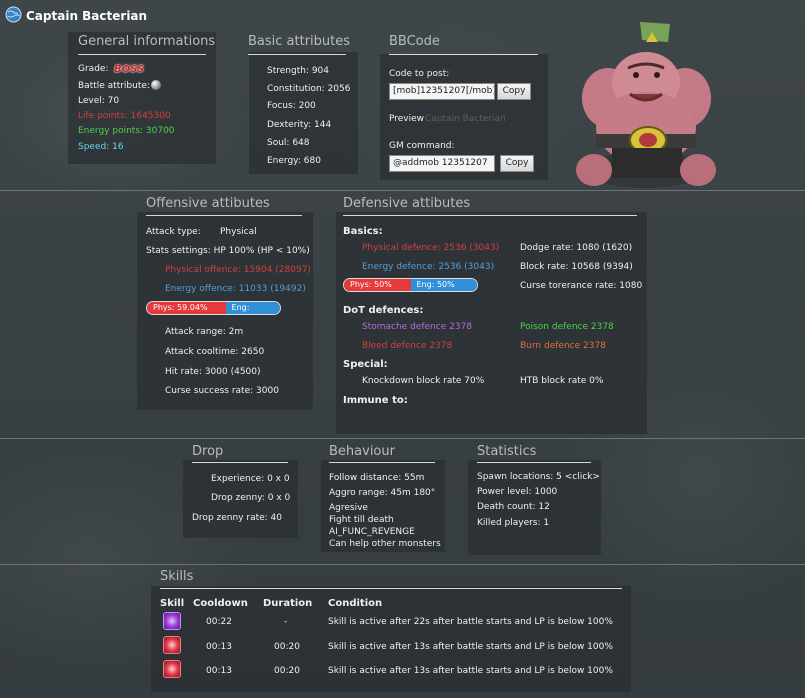 This screenshot has width=805, height=698. Describe the element at coordinates (517, 163) in the screenshot. I see `copy-gm-button: Copy` at that location.